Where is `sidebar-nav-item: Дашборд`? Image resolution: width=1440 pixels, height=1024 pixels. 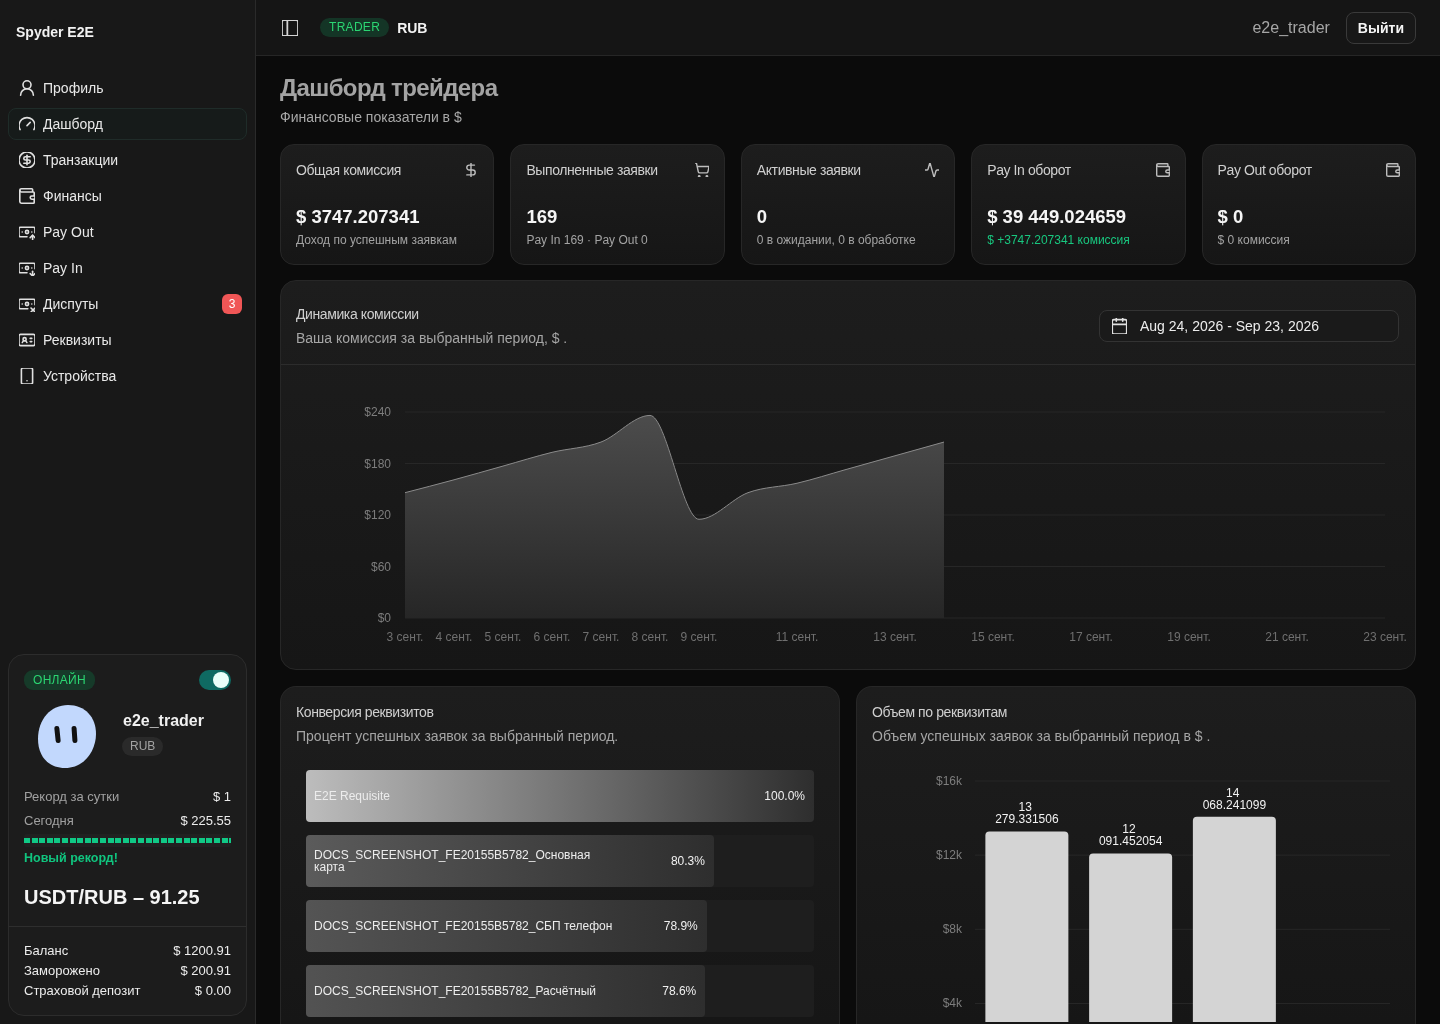
sidebar-nav-item: Дашборд is located at coordinates (127, 124).